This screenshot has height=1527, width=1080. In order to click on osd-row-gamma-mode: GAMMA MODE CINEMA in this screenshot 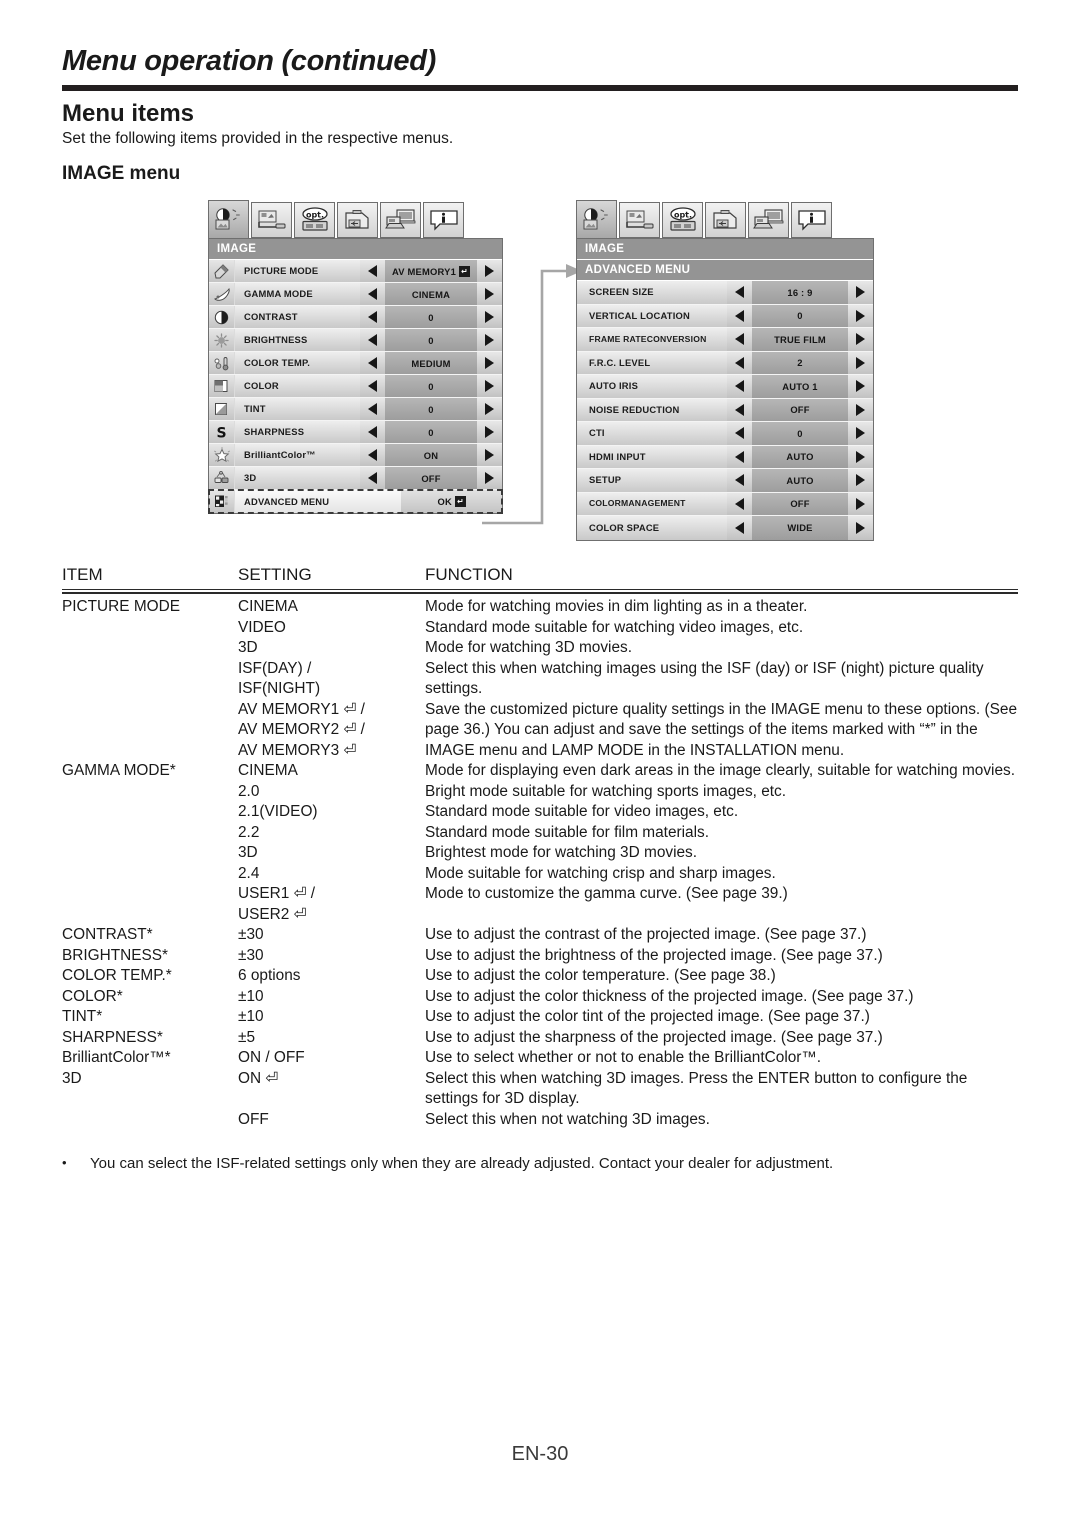, I will do `click(355, 294)`.